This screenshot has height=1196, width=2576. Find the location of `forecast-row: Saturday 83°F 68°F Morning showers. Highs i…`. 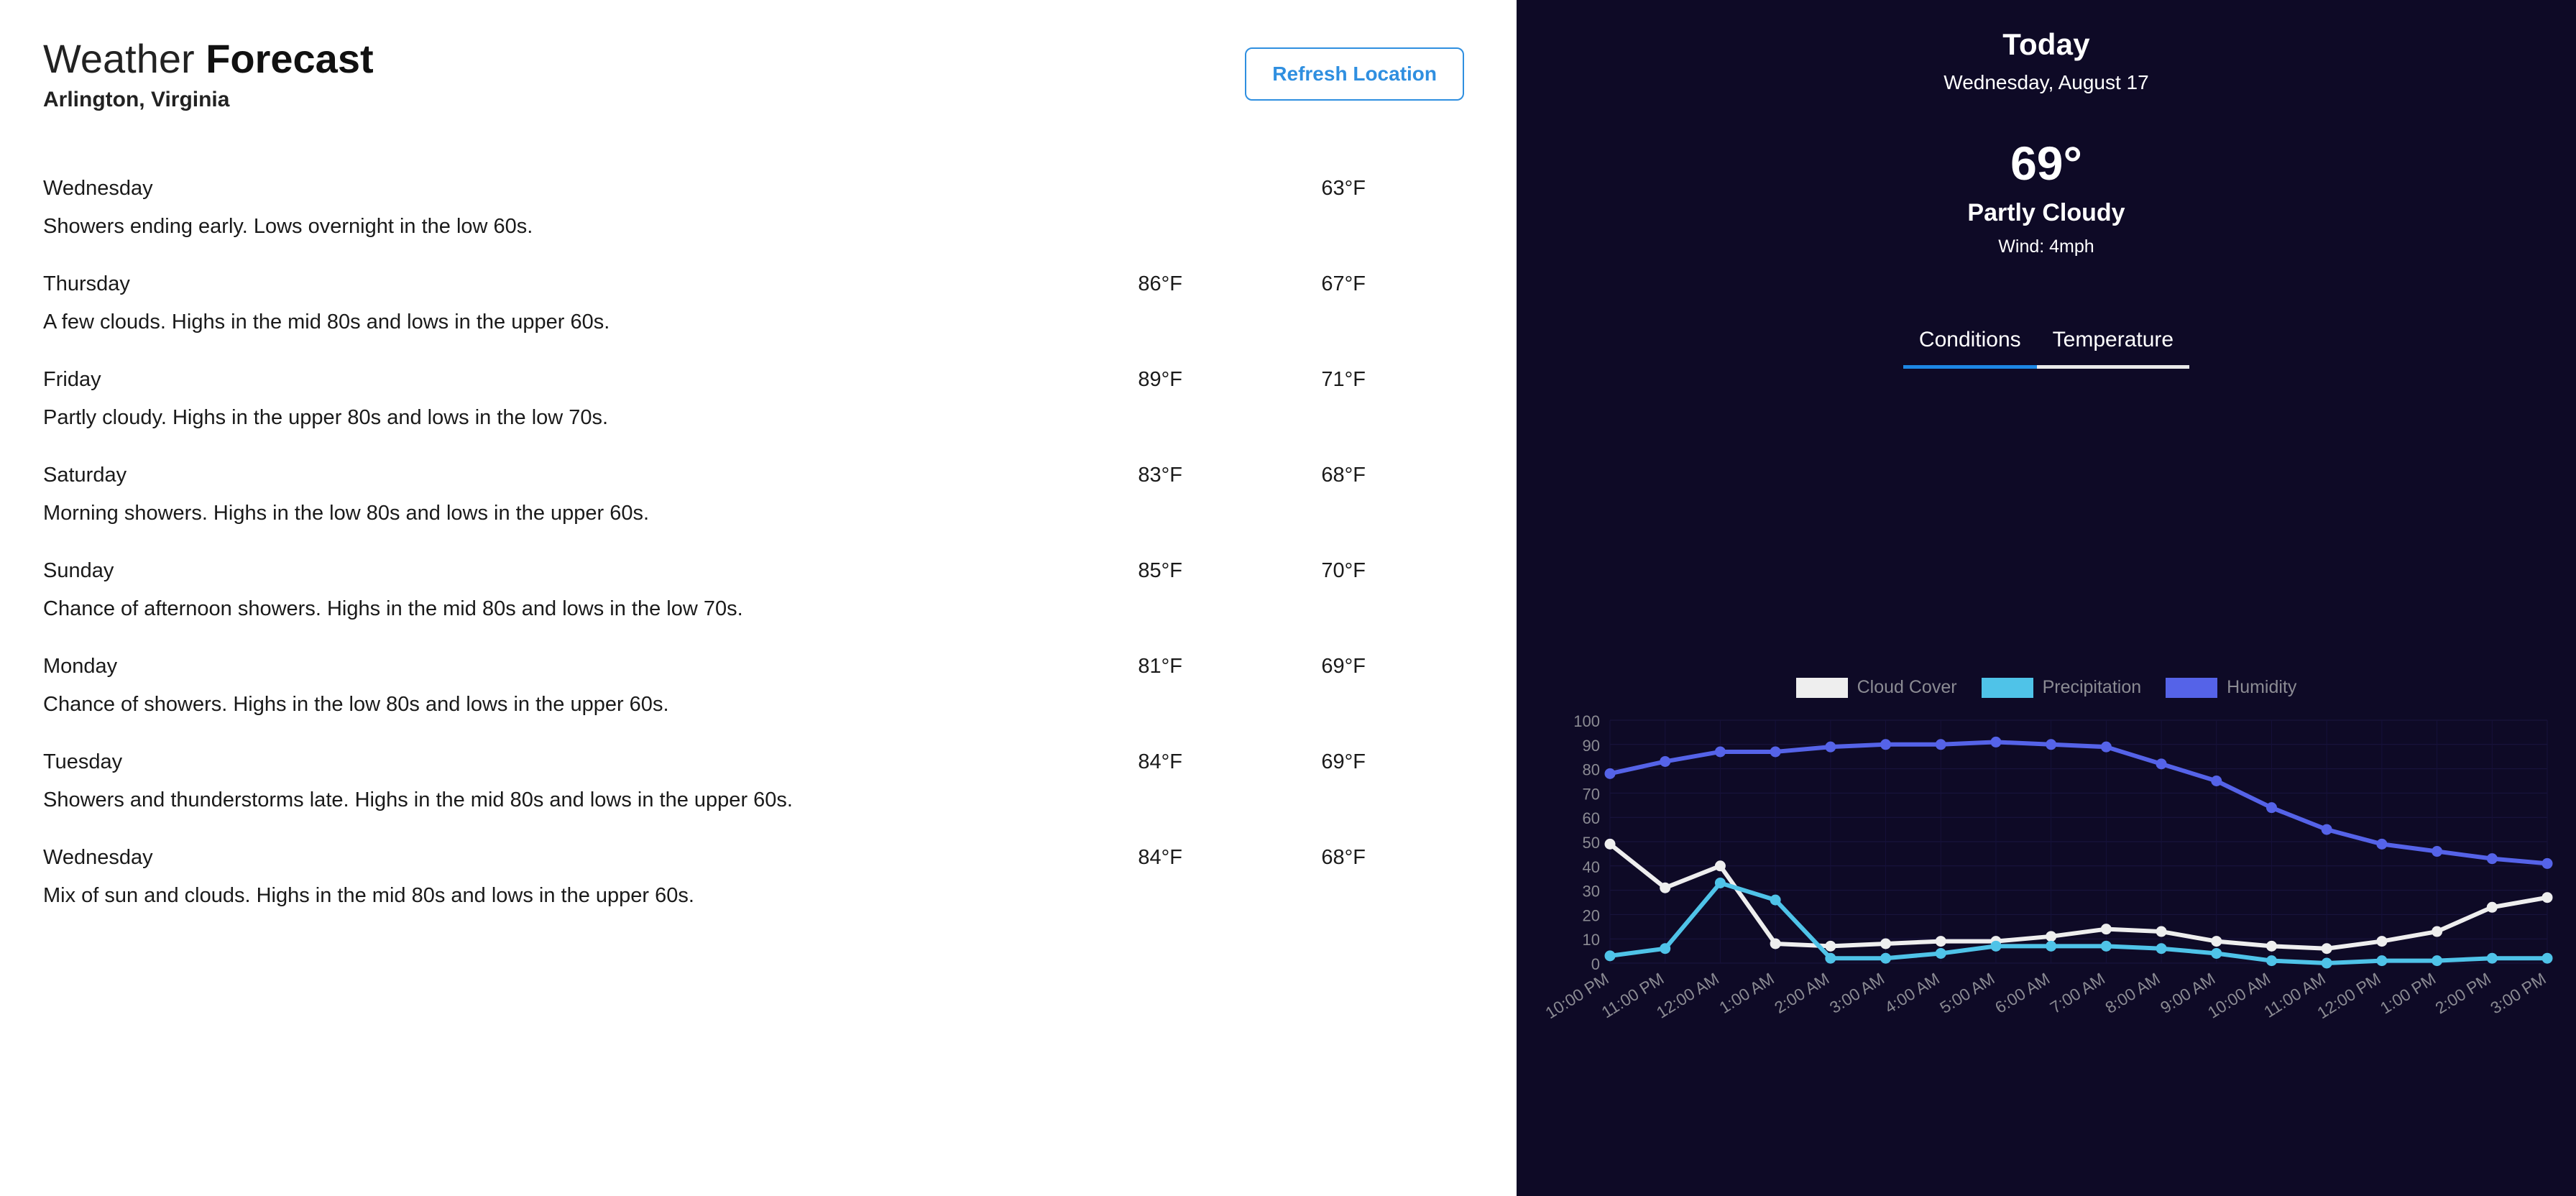

forecast-row: Saturday 83°F 68°F Morning showers. Highs i… is located at coordinates (758, 494).